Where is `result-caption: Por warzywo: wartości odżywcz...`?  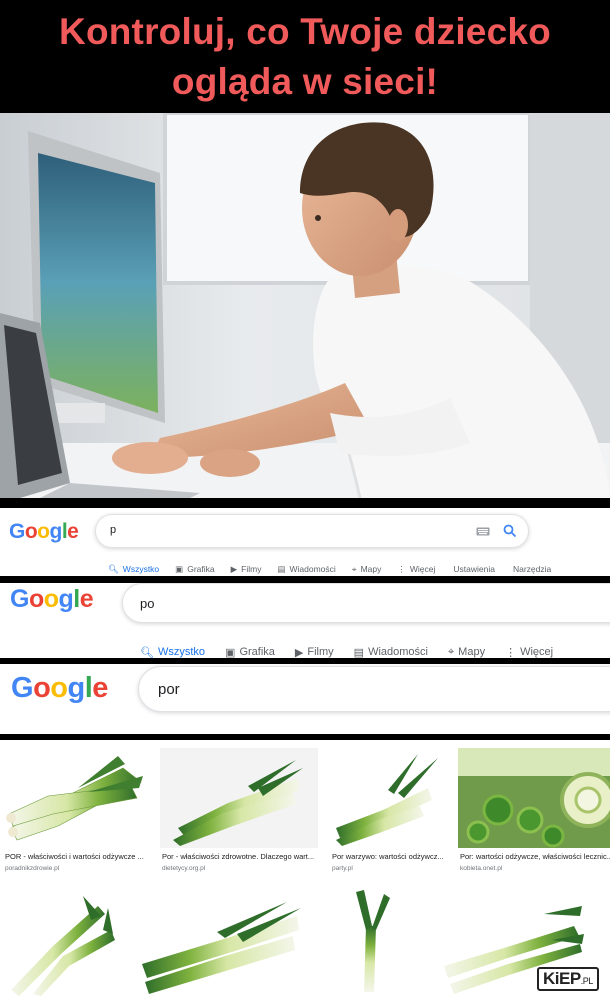 result-caption: Por warzywo: wartości odżywcz... is located at coordinates (388, 856).